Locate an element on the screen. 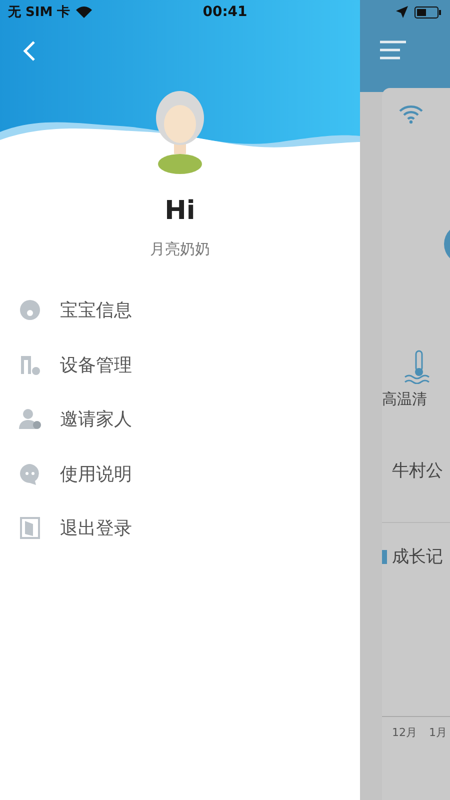  section-title: 成长记 is located at coordinates (417, 557).